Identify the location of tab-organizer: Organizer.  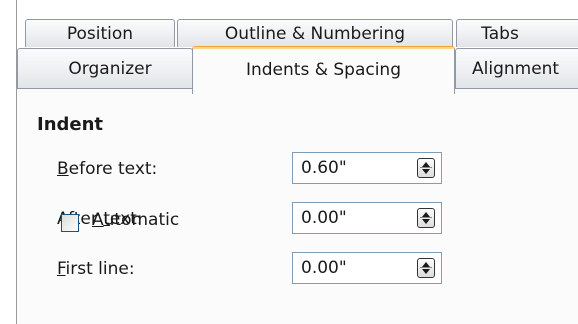
(105, 68).